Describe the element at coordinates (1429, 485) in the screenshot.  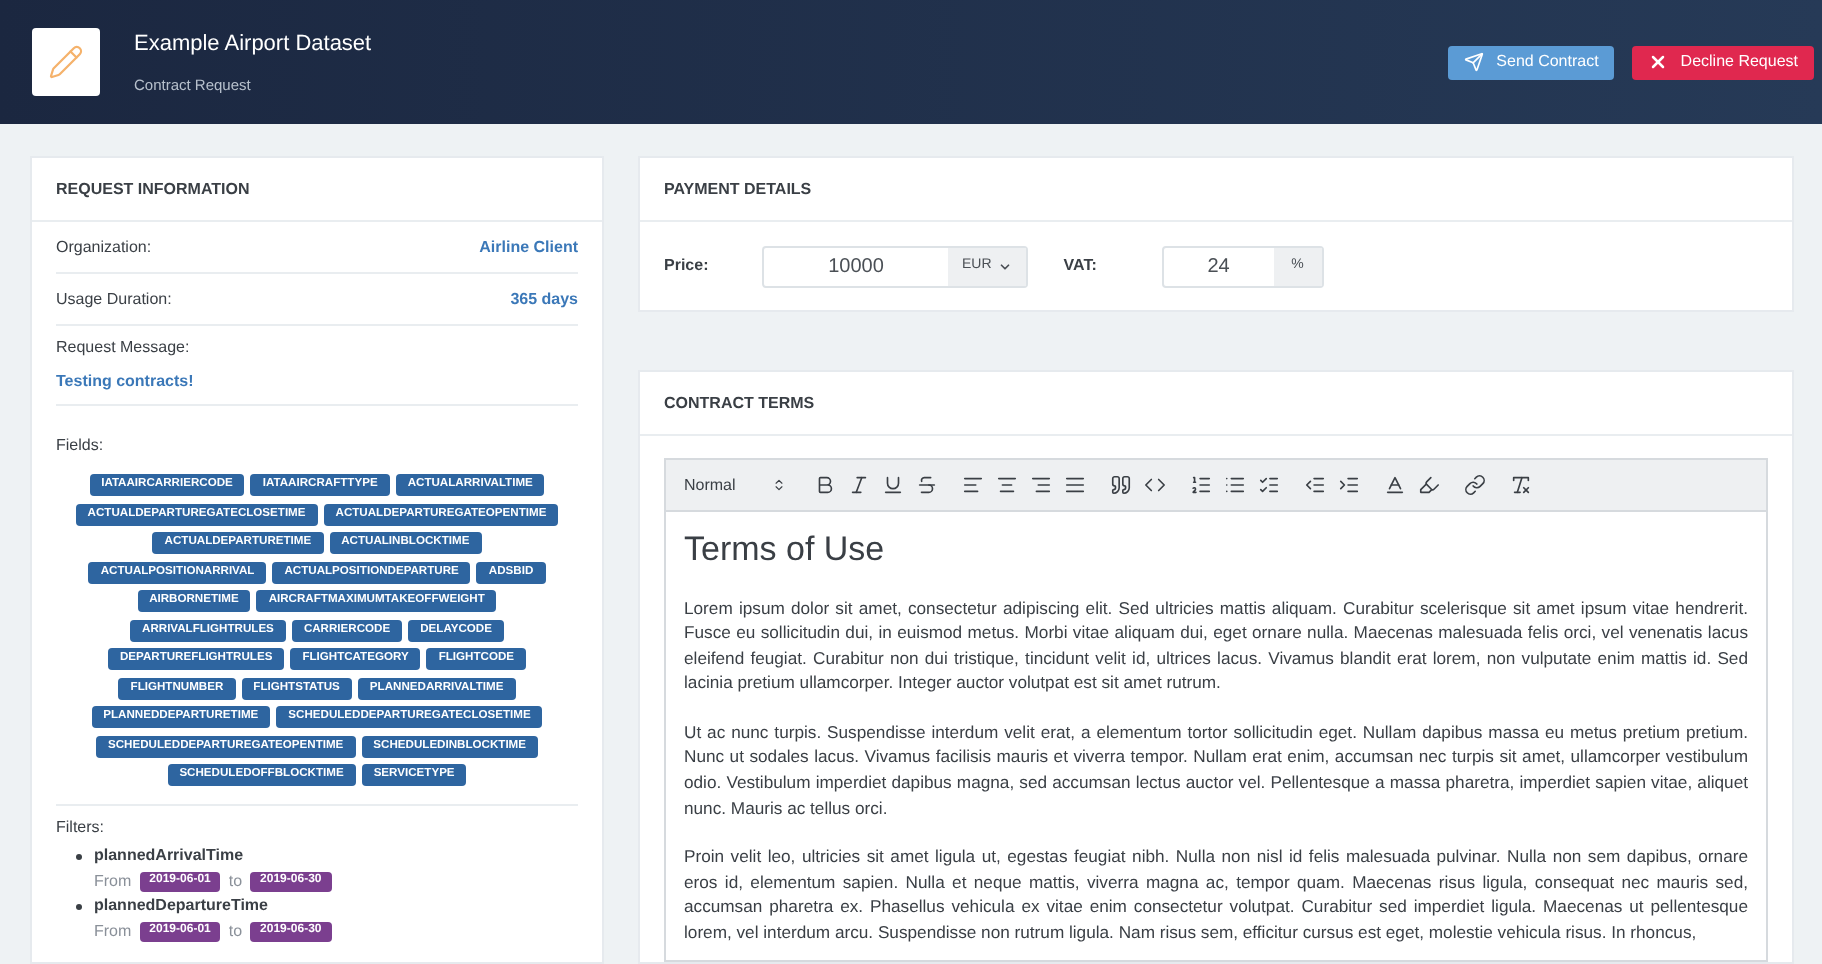
I see `highlight-icon` at that location.